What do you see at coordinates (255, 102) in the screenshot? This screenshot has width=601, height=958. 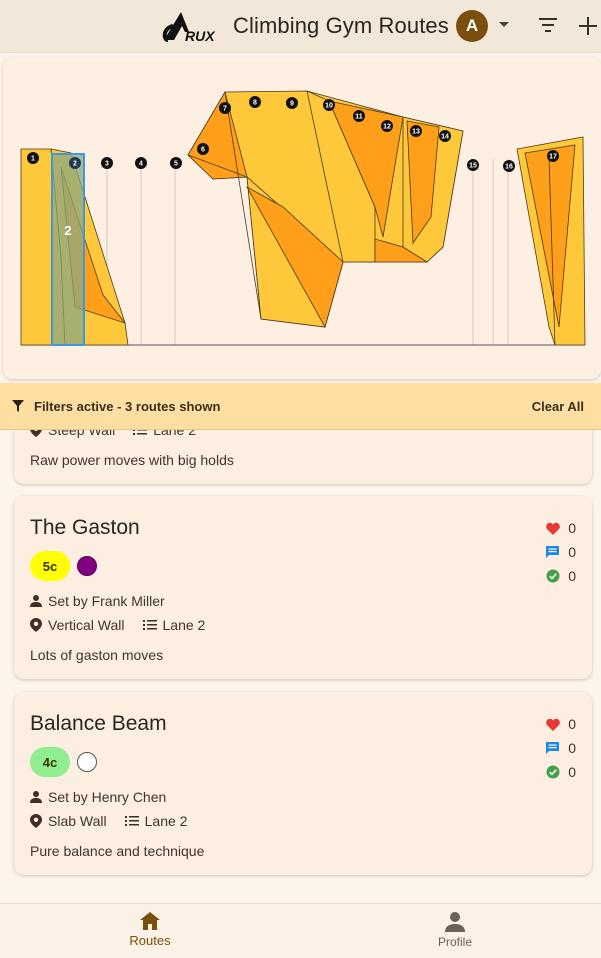 I see `route-marker: 8` at bounding box center [255, 102].